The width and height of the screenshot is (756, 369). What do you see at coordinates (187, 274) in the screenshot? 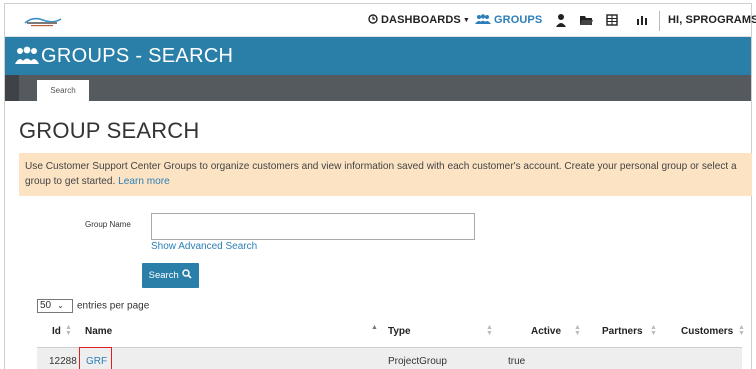
I see `search-icon` at bounding box center [187, 274].